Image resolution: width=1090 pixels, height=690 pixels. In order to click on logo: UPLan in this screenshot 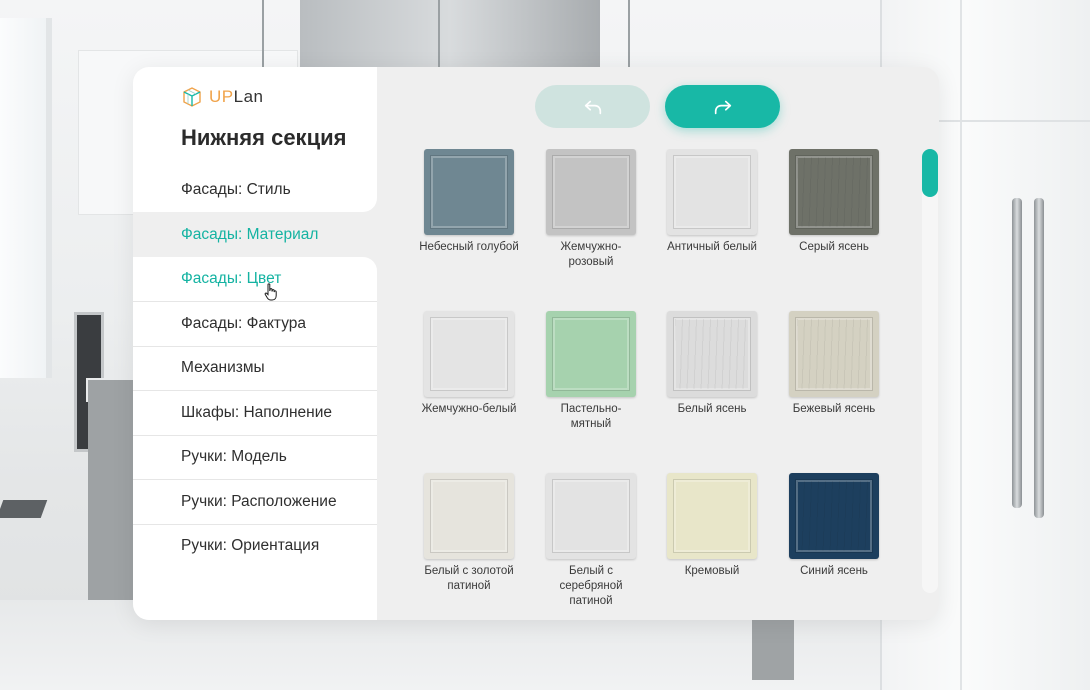, I will do `click(222, 97)`.